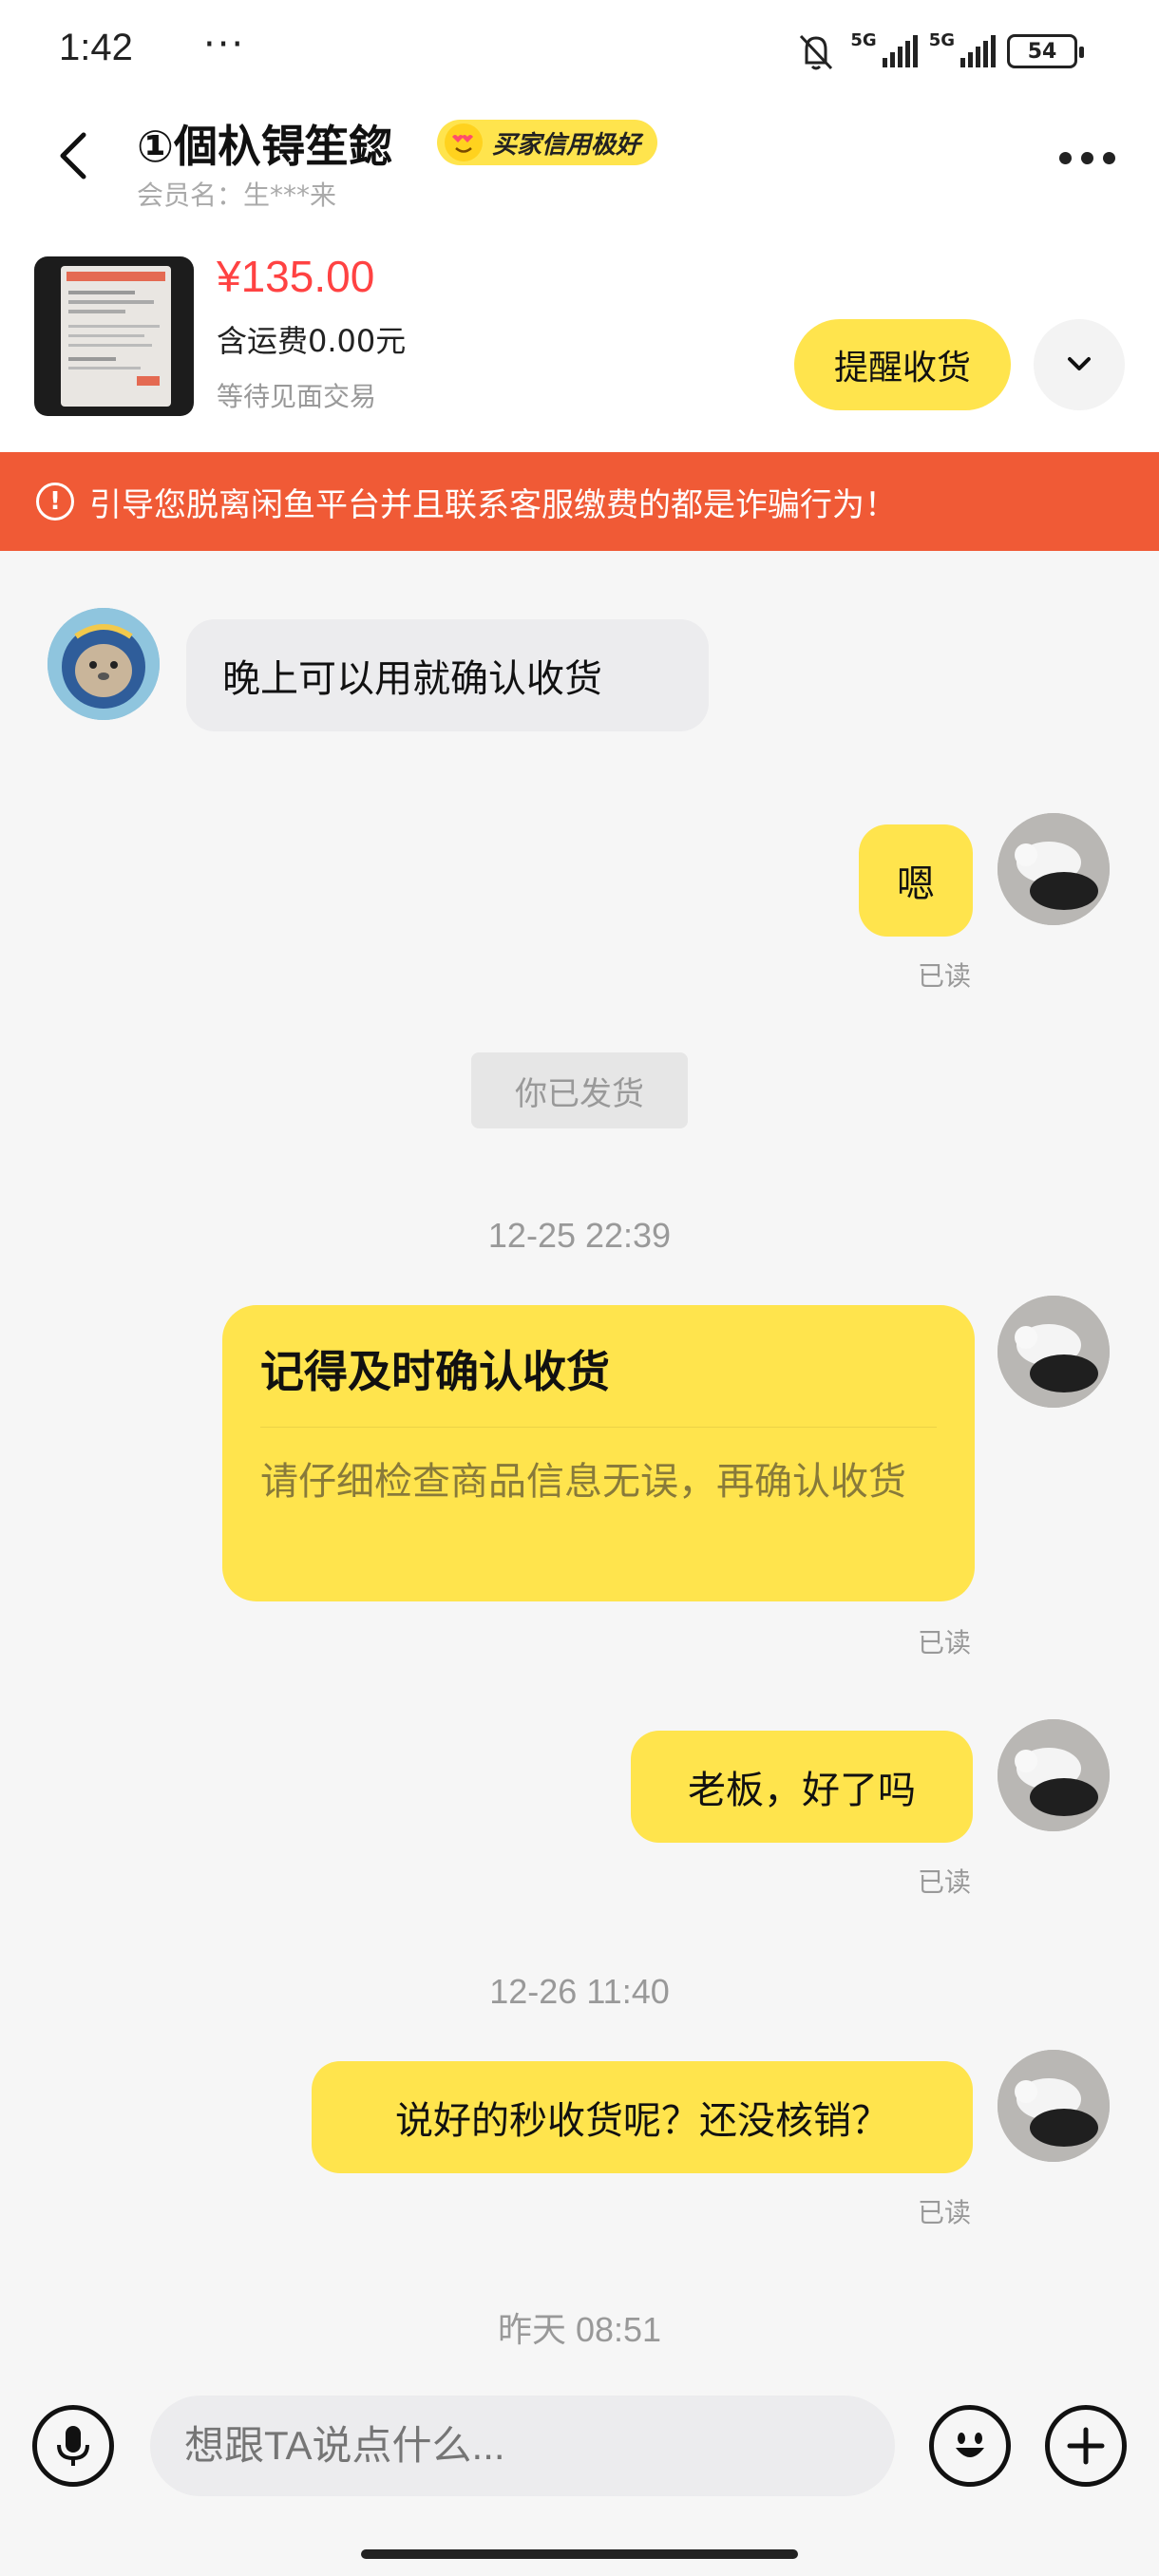 This screenshot has height=2576, width=1159. Describe the element at coordinates (579, 1235) in the screenshot. I see `timestamp: 12-25 22:39` at that location.